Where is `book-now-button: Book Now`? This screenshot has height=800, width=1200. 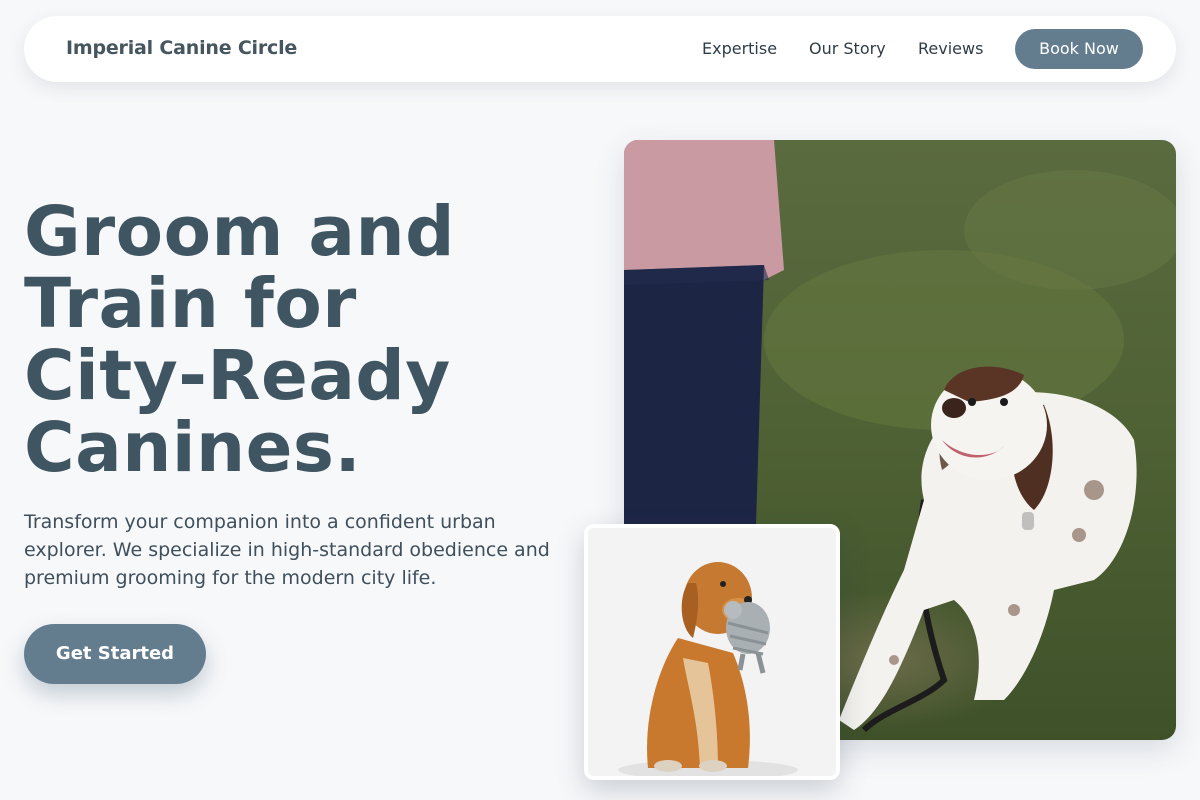 book-now-button: Book Now is located at coordinates (1079, 49).